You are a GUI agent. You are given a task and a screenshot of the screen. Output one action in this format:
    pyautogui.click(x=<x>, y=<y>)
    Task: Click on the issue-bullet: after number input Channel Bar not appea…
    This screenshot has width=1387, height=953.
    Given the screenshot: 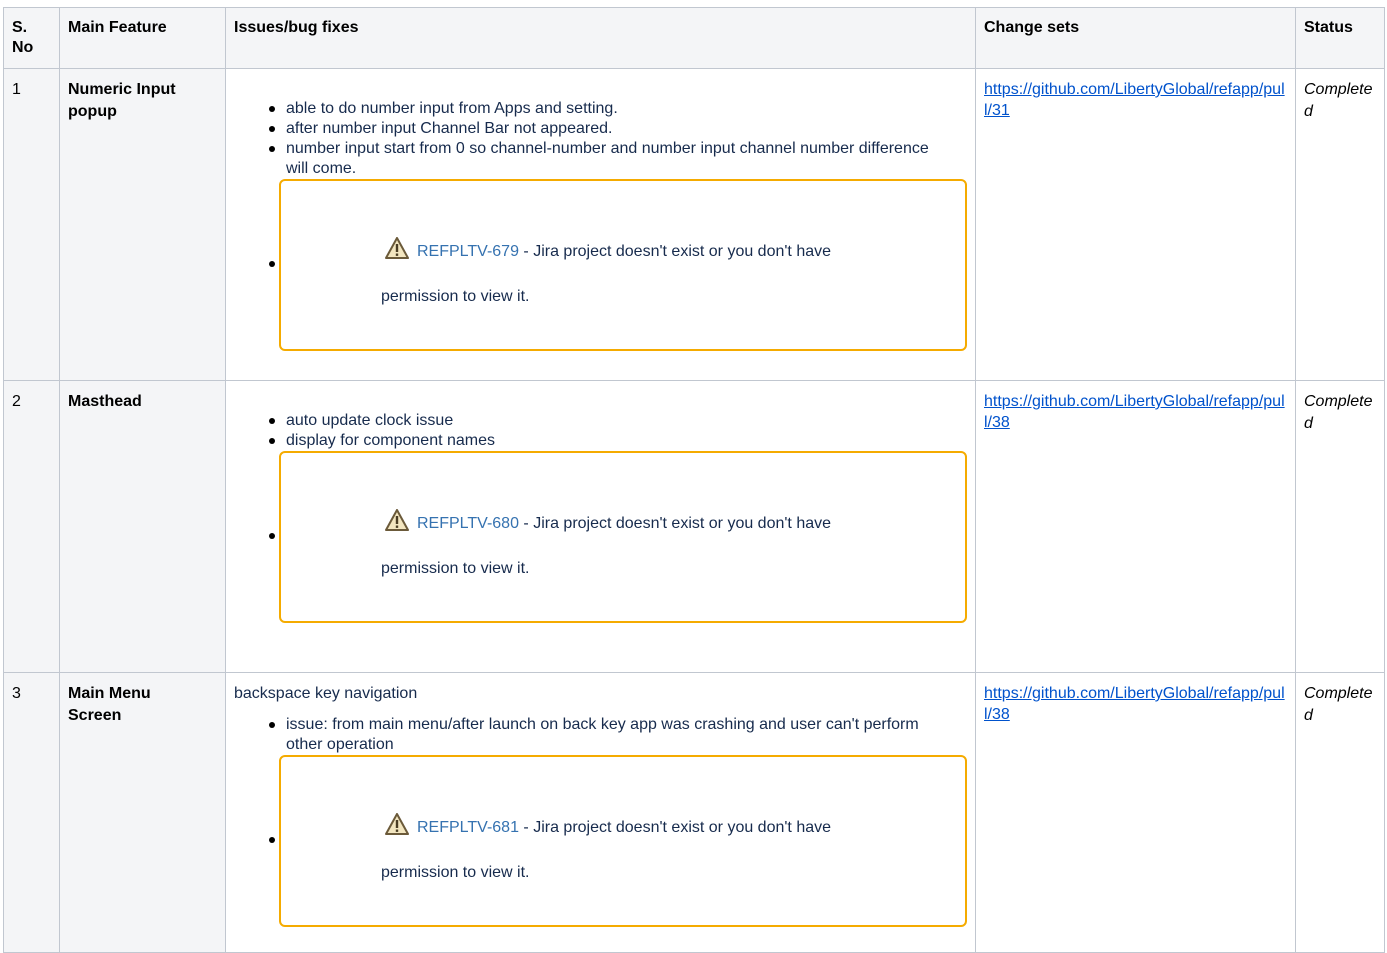 What is the action you would take?
    pyautogui.click(x=618, y=129)
    